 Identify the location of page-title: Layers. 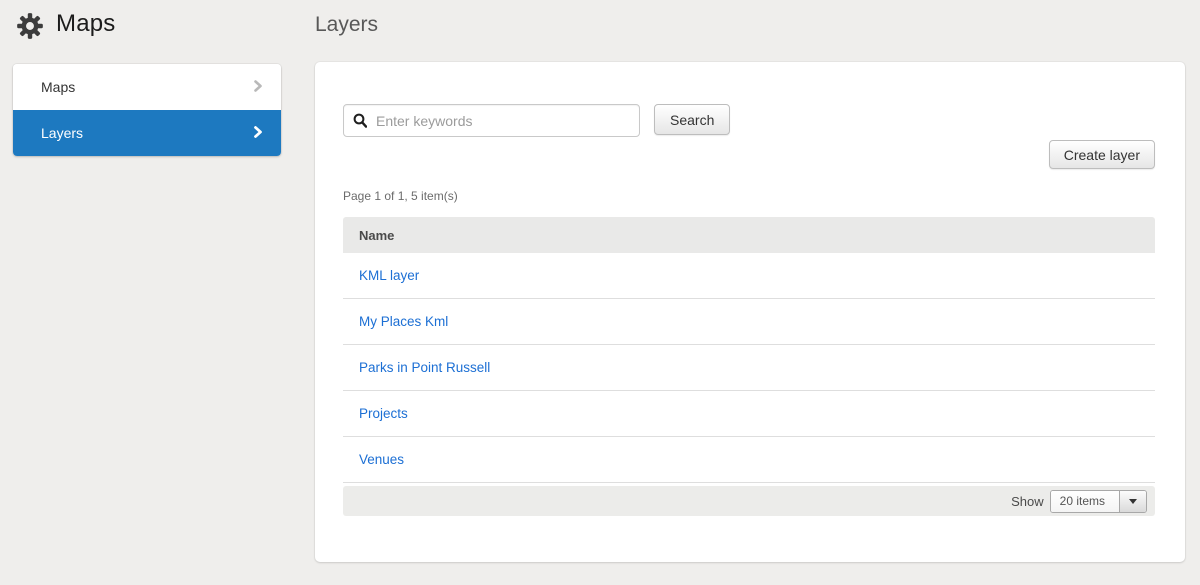
(347, 24).